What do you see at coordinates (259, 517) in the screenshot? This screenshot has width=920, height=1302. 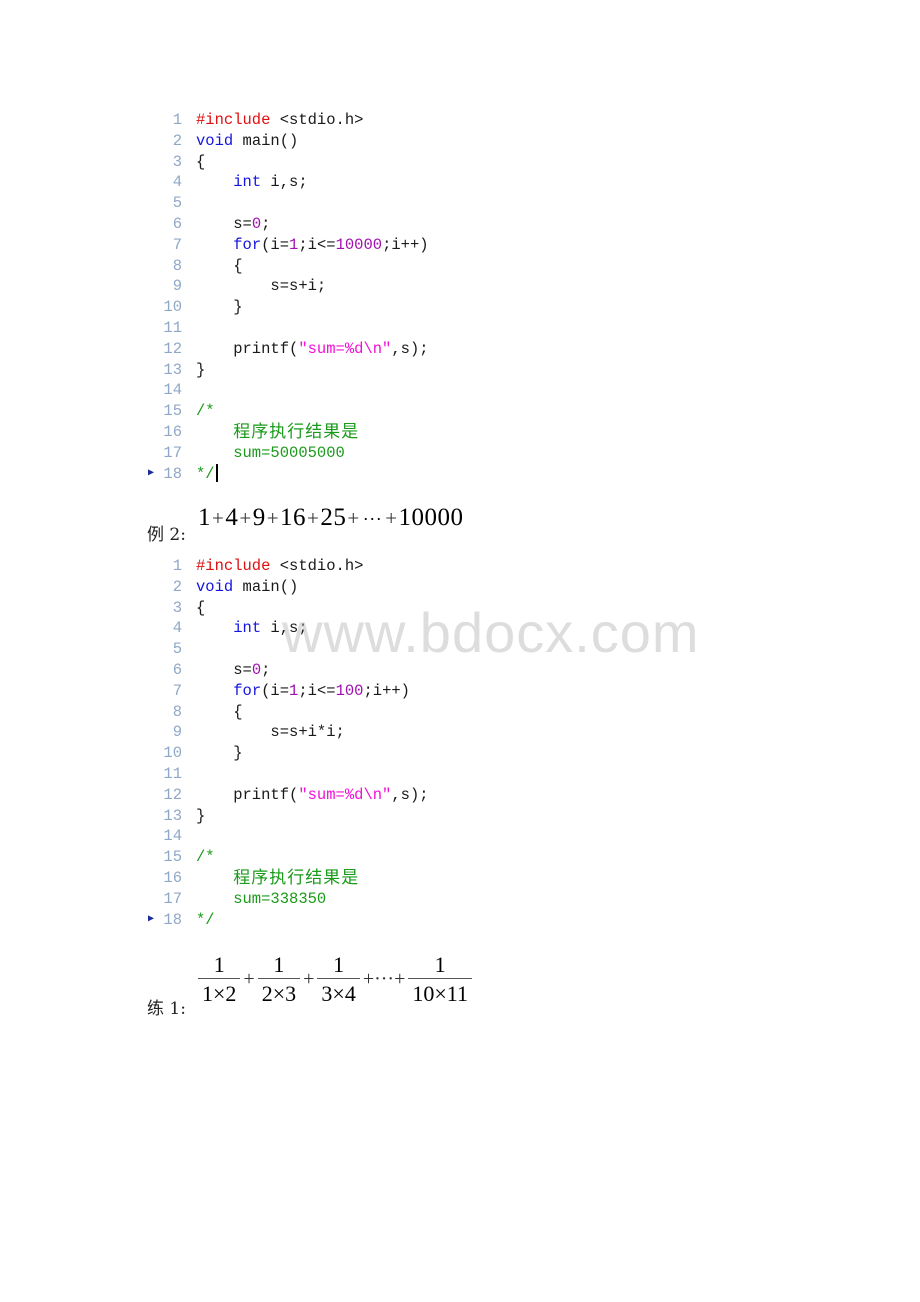 I see `formula-term: 9` at bounding box center [259, 517].